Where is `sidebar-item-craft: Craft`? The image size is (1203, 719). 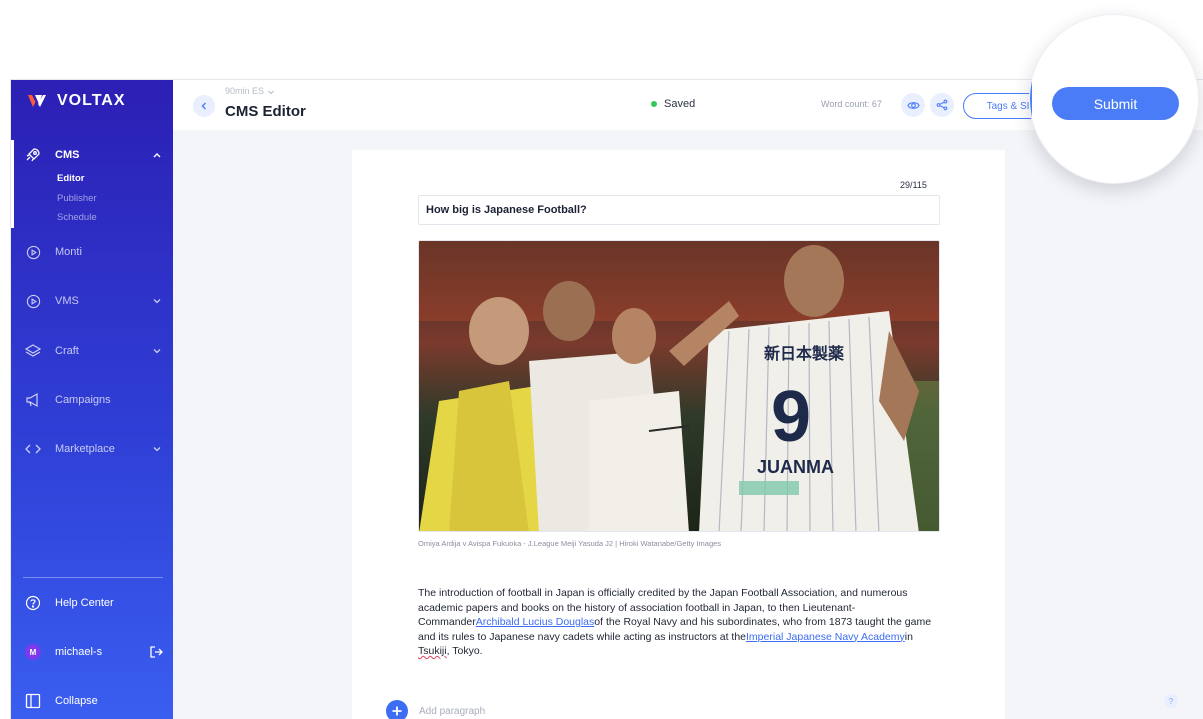
sidebar-item-craft: Craft is located at coordinates (92, 351).